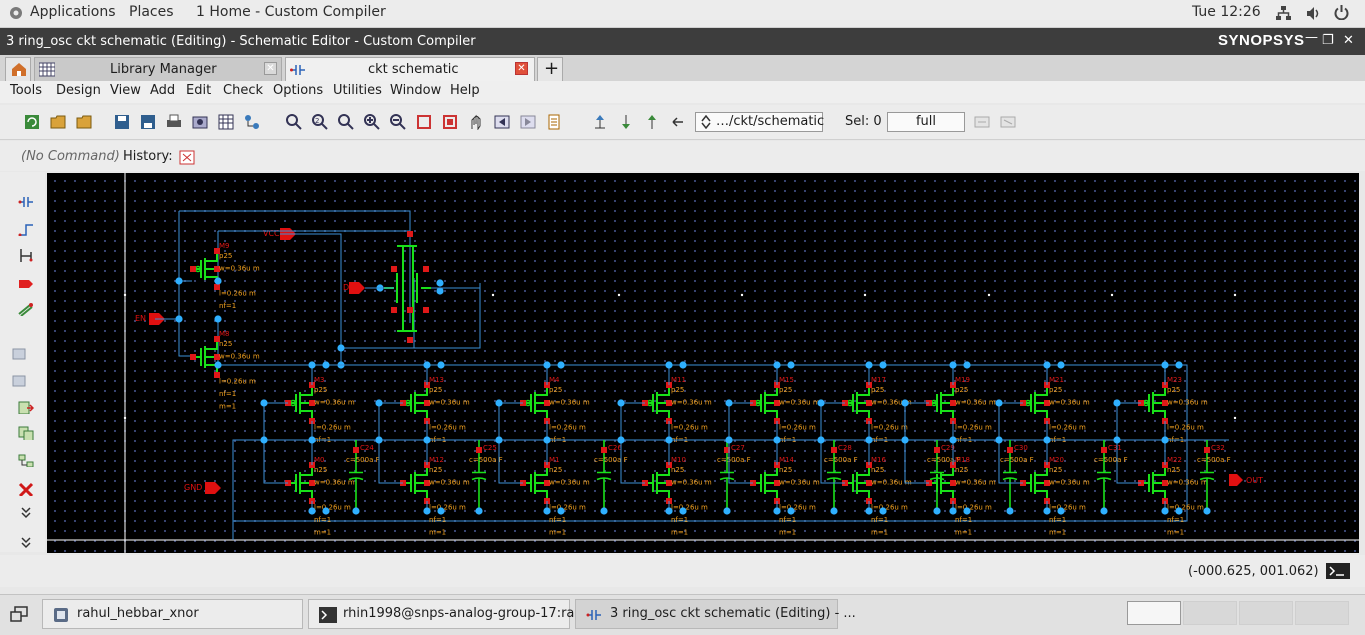 The image size is (1365, 635). Describe the element at coordinates (26, 407) in the screenshot. I see `move-icon` at that location.